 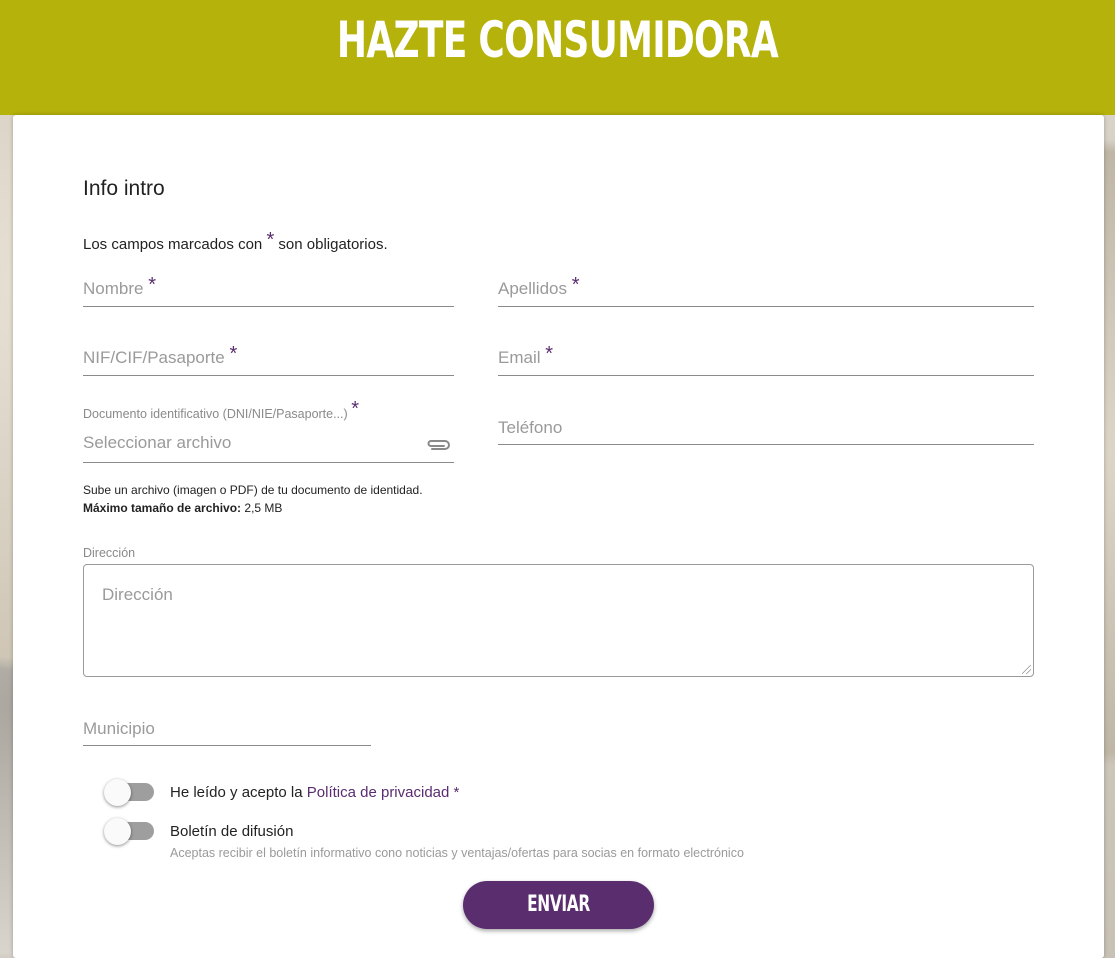 What do you see at coordinates (268, 356) in the screenshot?
I see `nif-field: NIF/CIF/Pasaporte *` at bounding box center [268, 356].